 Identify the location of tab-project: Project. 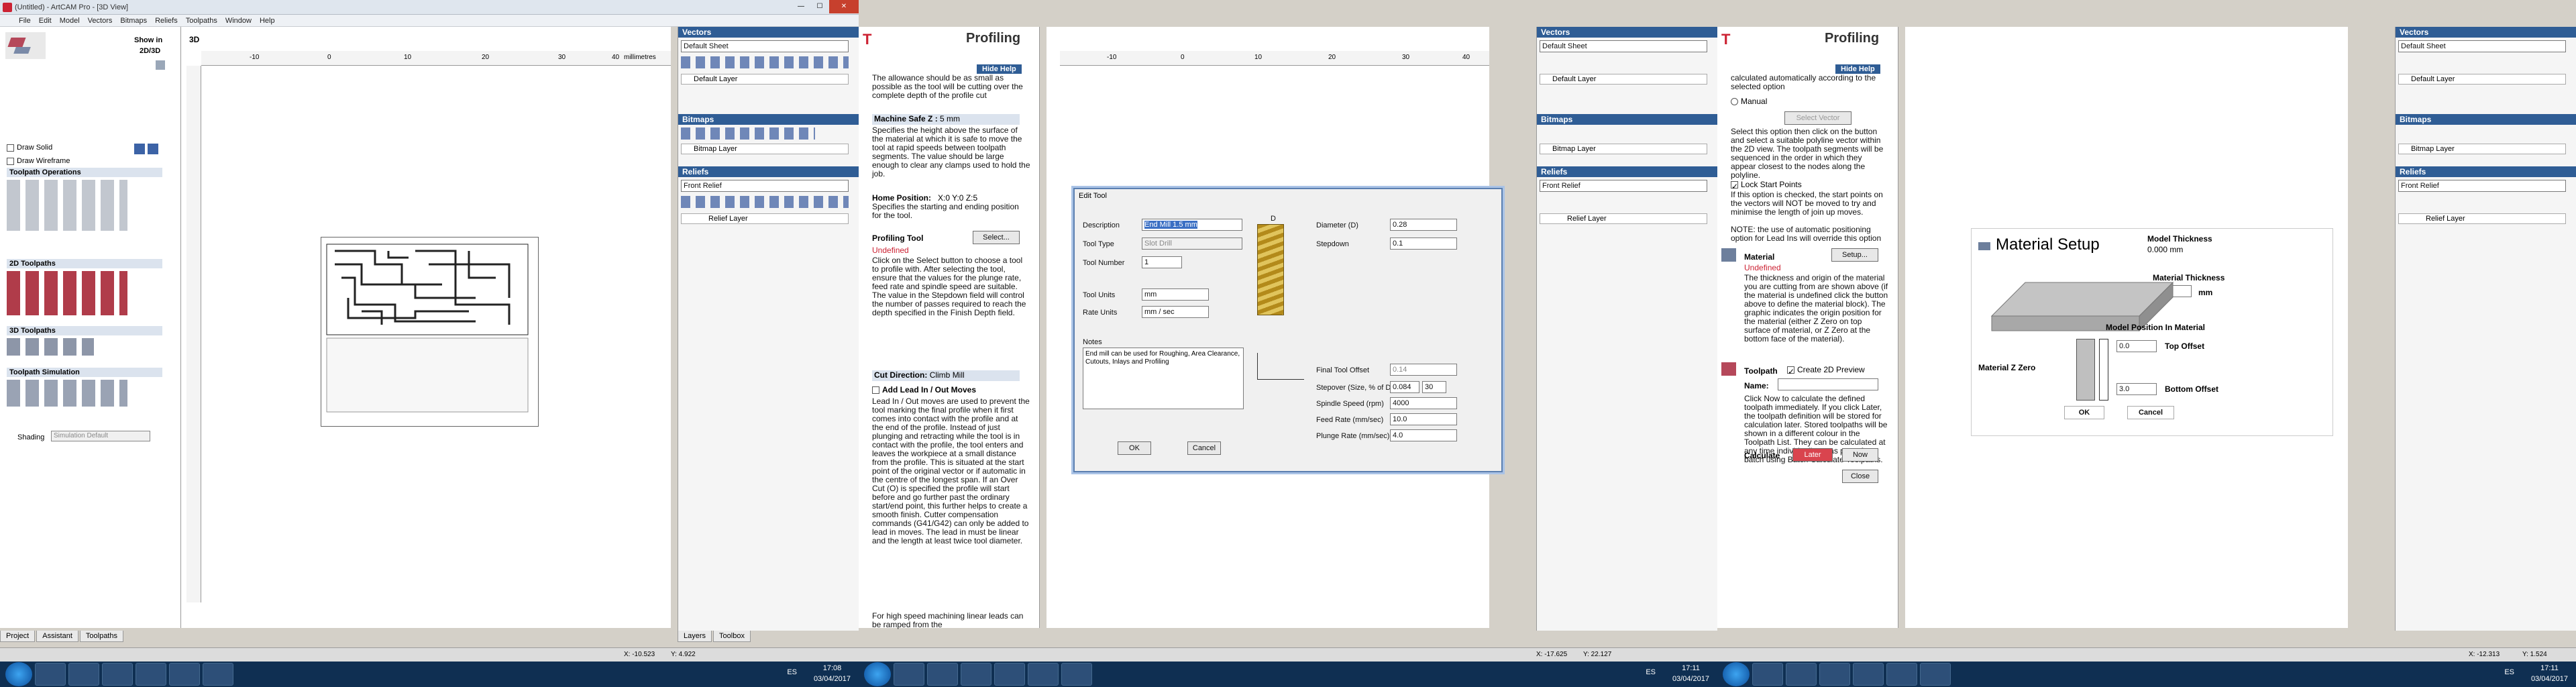
(18, 636).